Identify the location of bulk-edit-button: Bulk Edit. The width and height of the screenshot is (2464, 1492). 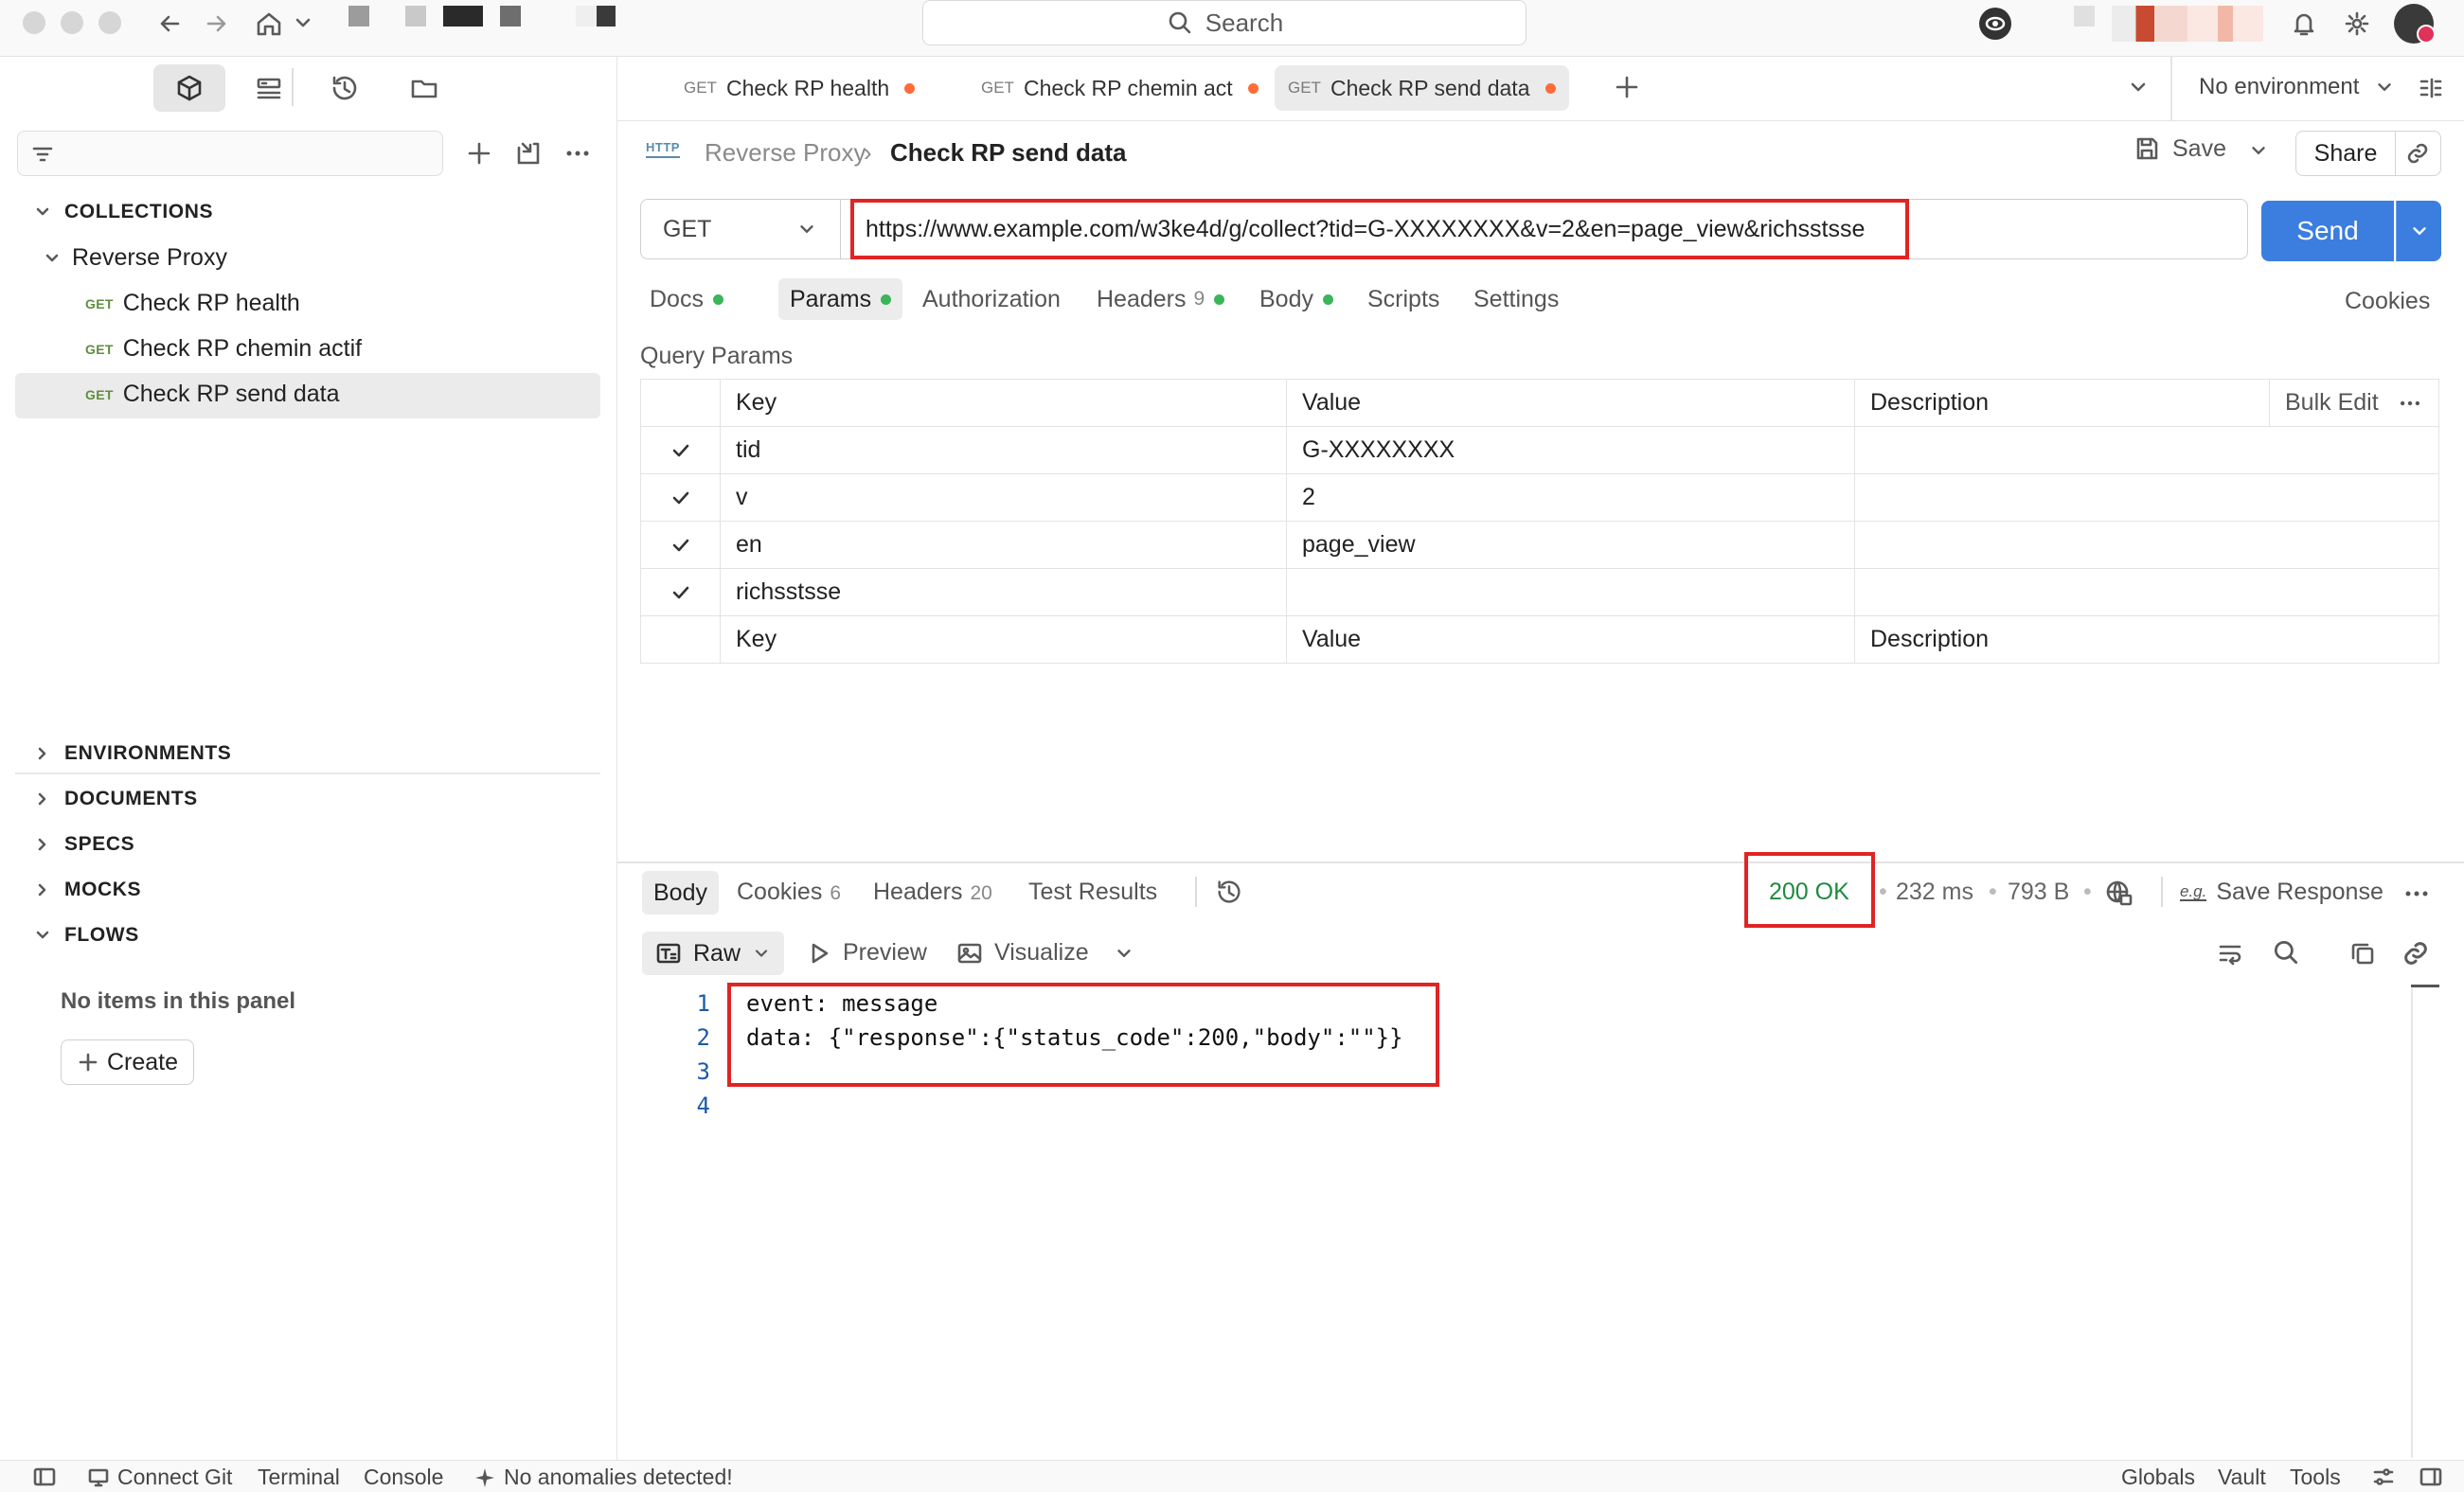
(2332, 403).